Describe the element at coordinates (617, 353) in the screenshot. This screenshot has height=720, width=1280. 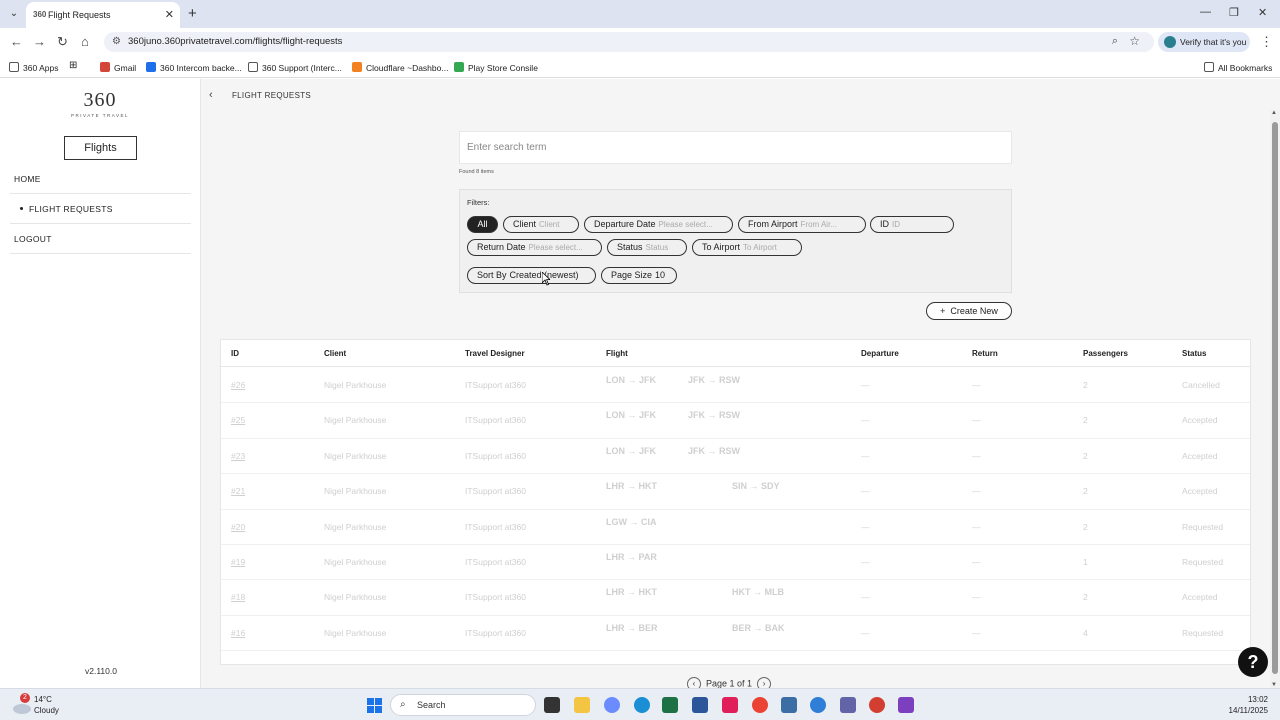
I see `column-header-flight: Flight` at that location.